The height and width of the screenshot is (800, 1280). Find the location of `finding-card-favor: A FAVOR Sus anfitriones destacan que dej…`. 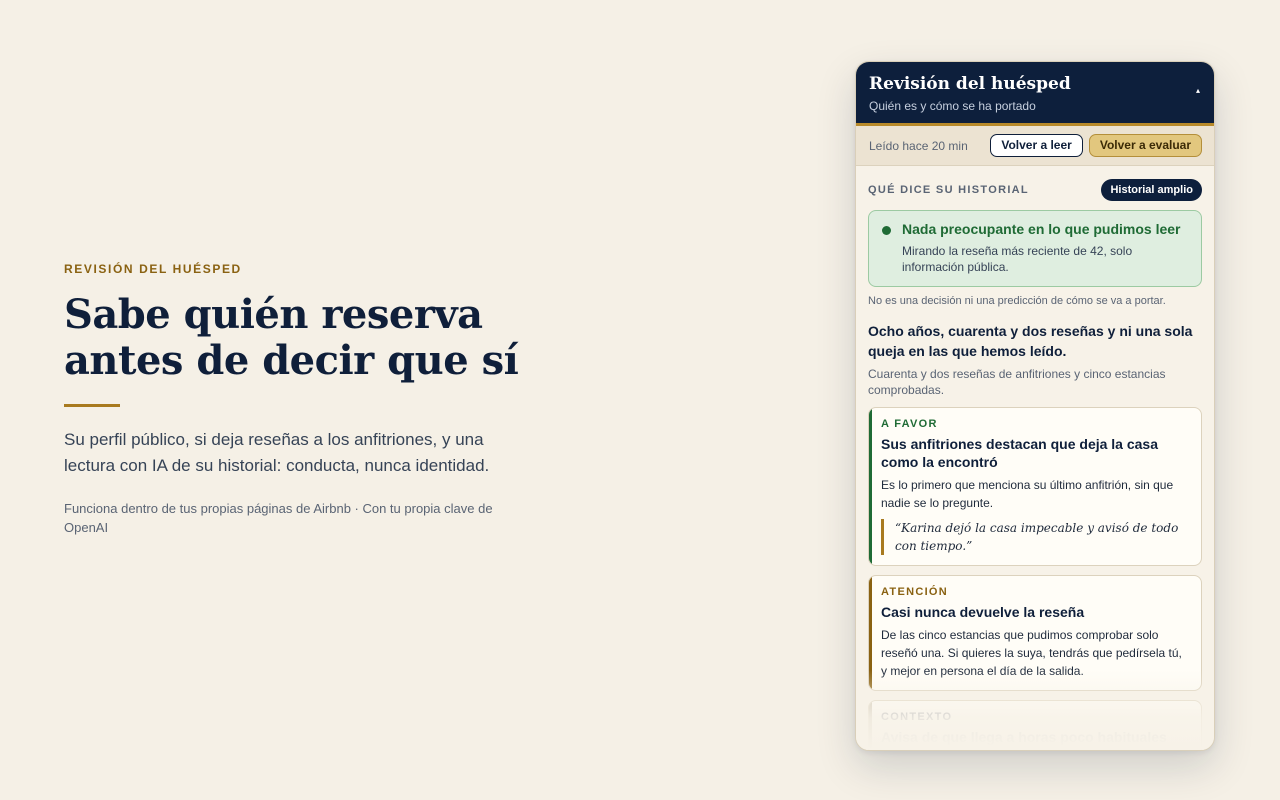

finding-card-favor: A FAVOR Sus anfitriones destacan que dej… is located at coordinates (1035, 486).